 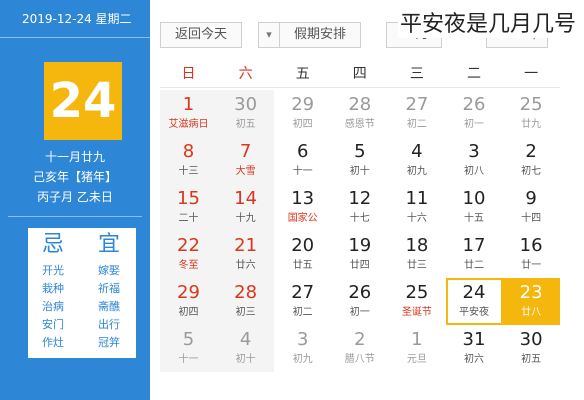 What do you see at coordinates (359, 348) in the screenshot?
I see `day-cell: 2 腊八节` at bounding box center [359, 348].